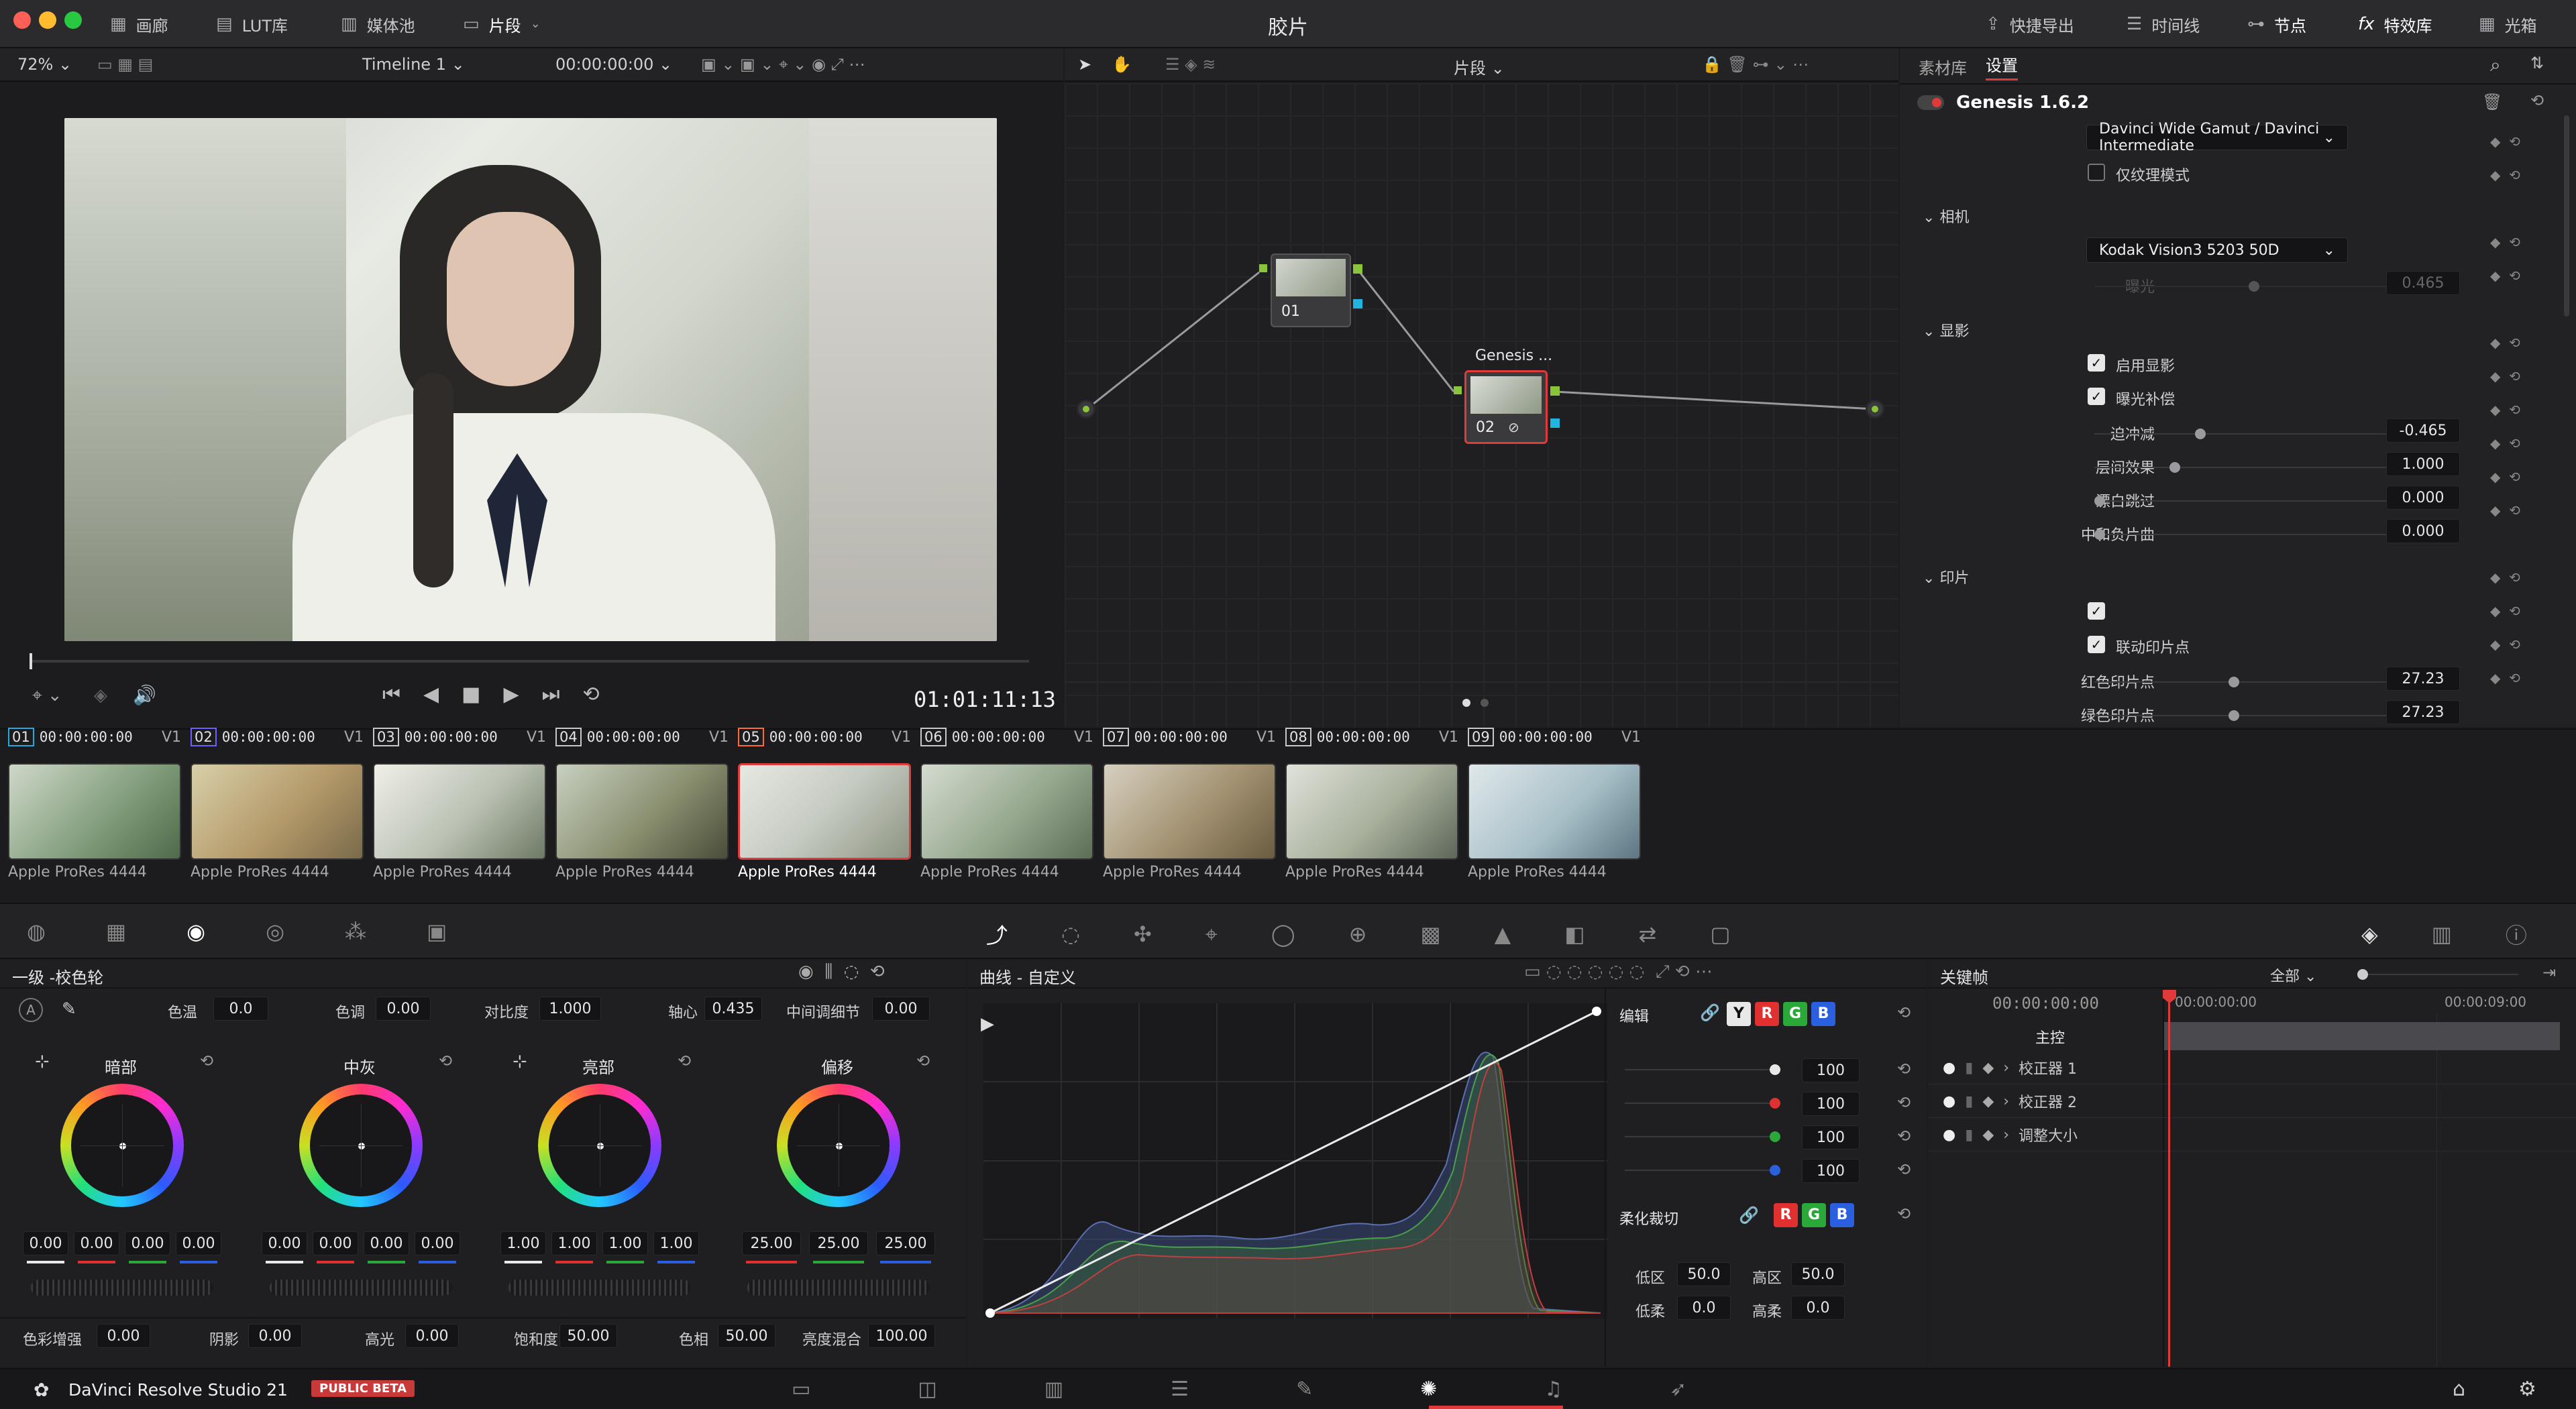  Describe the element at coordinates (2495, 65) in the screenshot. I see `search-icon: ⌕` at that location.